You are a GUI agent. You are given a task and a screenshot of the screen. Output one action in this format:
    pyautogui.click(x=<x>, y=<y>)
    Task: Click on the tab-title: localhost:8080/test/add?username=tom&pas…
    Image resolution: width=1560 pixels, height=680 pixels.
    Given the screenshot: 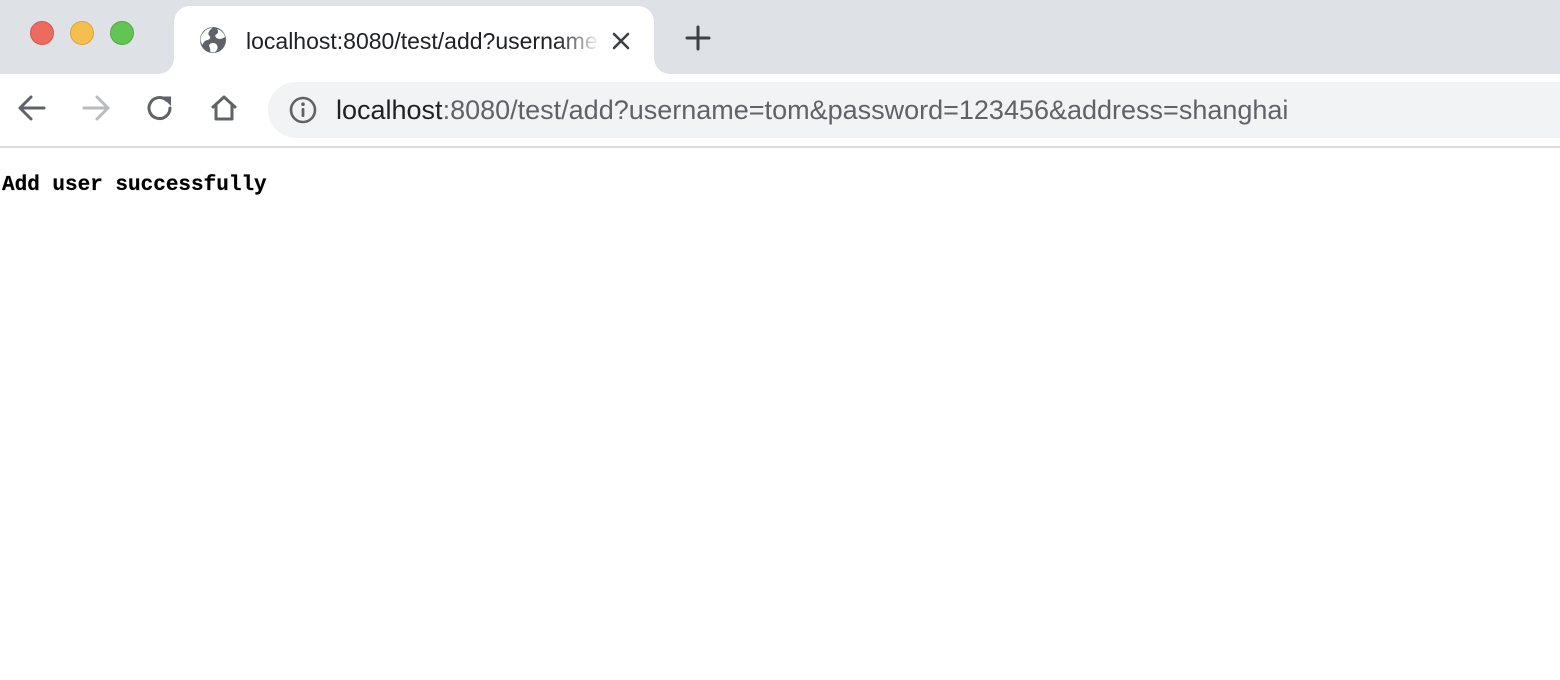 What is the action you would take?
    pyautogui.click(x=423, y=41)
    